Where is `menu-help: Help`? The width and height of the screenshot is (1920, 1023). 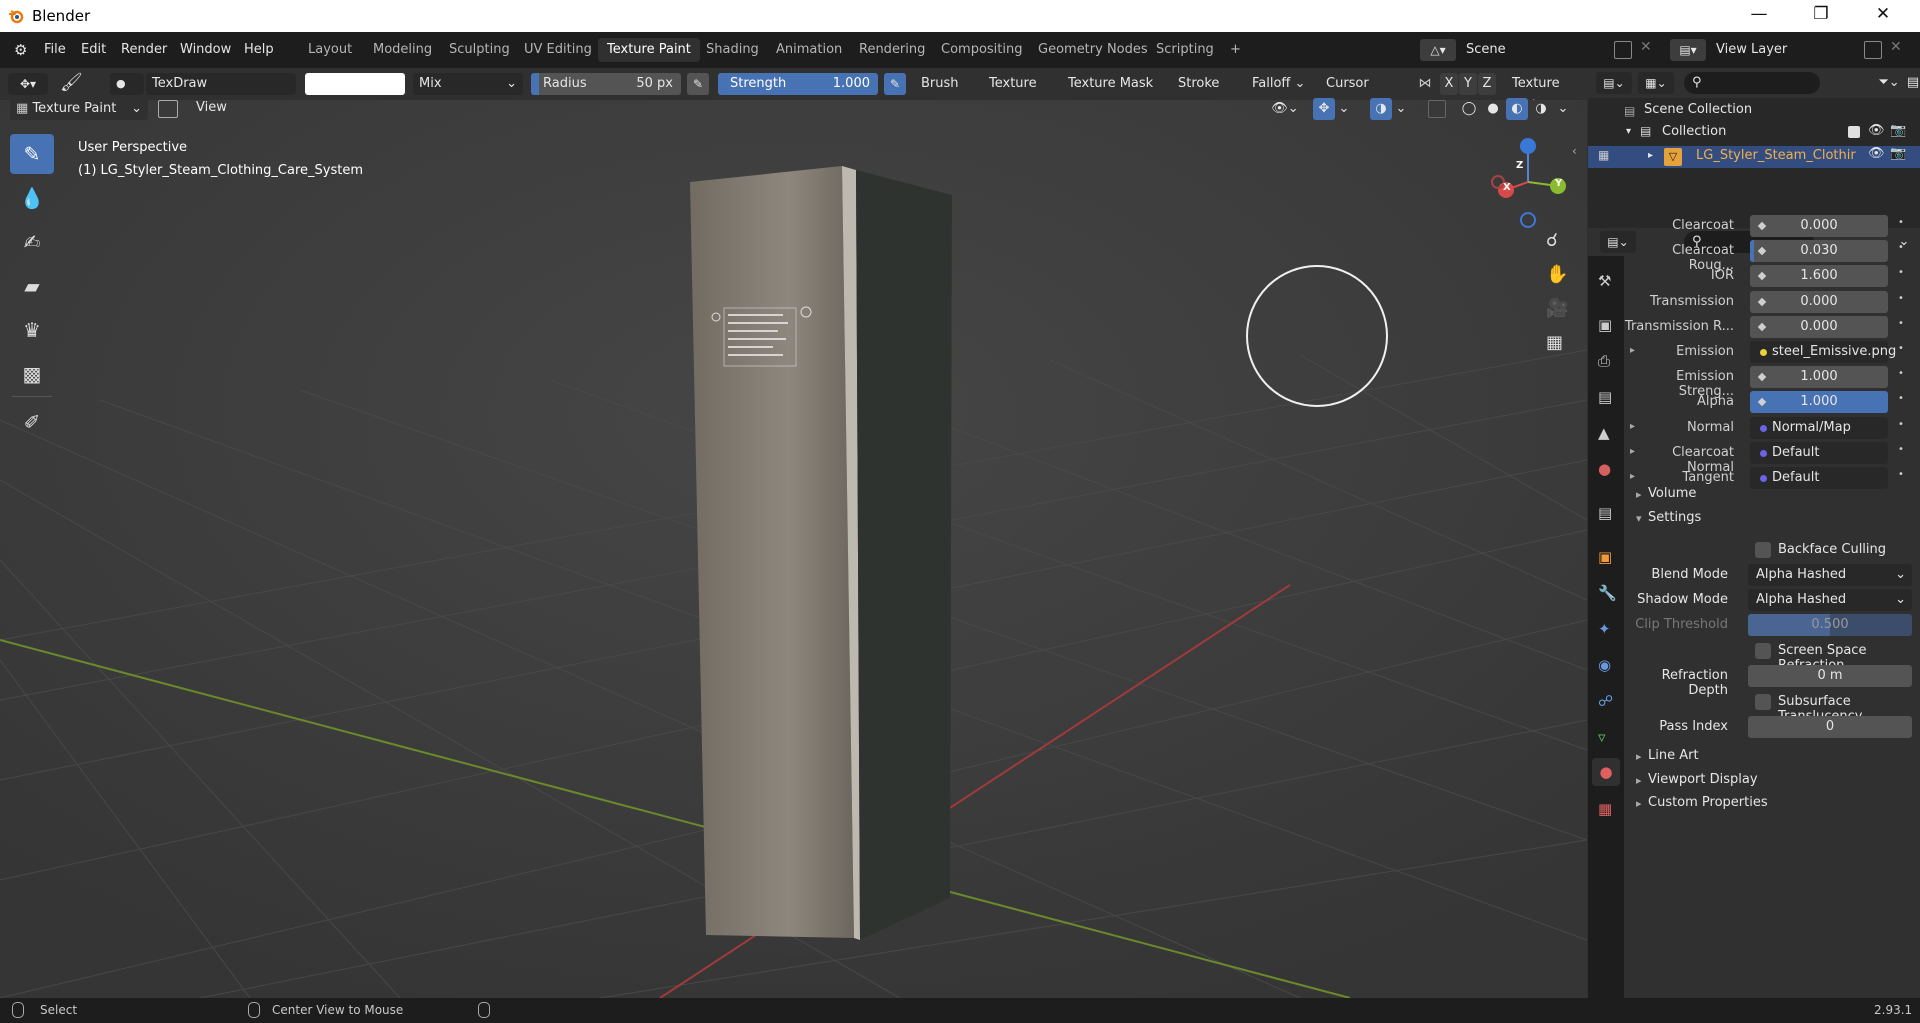
menu-help: Help is located at coordinates (259, 50).